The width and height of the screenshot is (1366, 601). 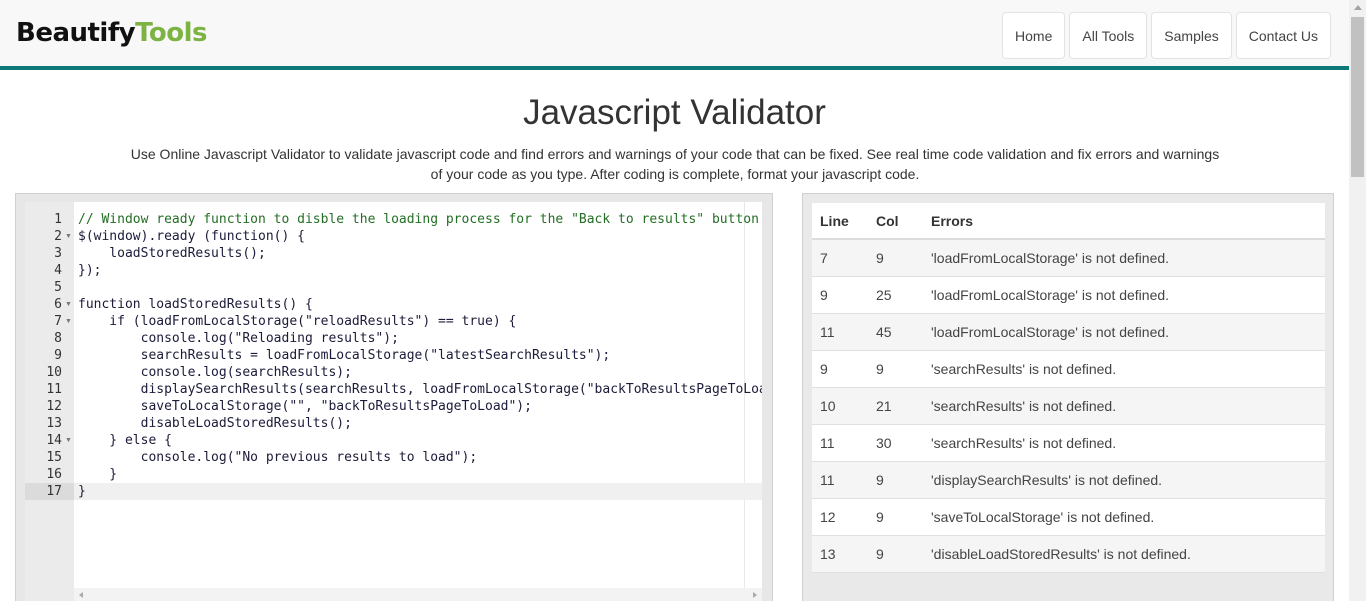 What do you see at coordinates (58, 236) in the screenshot?
I see `line-number: 2` at bounding box center [58, 236].